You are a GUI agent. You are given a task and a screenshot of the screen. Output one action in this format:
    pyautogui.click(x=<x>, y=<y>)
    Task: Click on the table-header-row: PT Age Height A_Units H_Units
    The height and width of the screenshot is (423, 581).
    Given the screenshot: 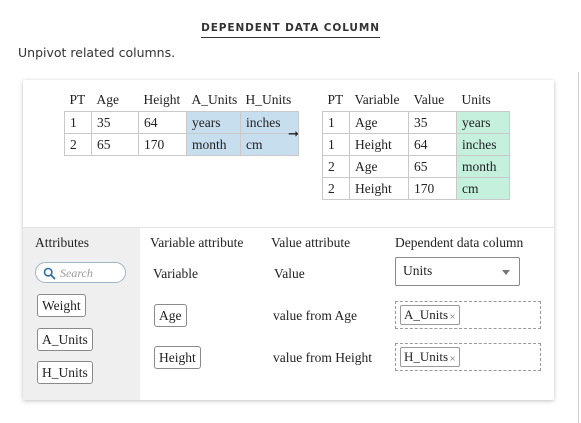 What is the action you would take?
    pyautogui.click(x=182, y=102)
    